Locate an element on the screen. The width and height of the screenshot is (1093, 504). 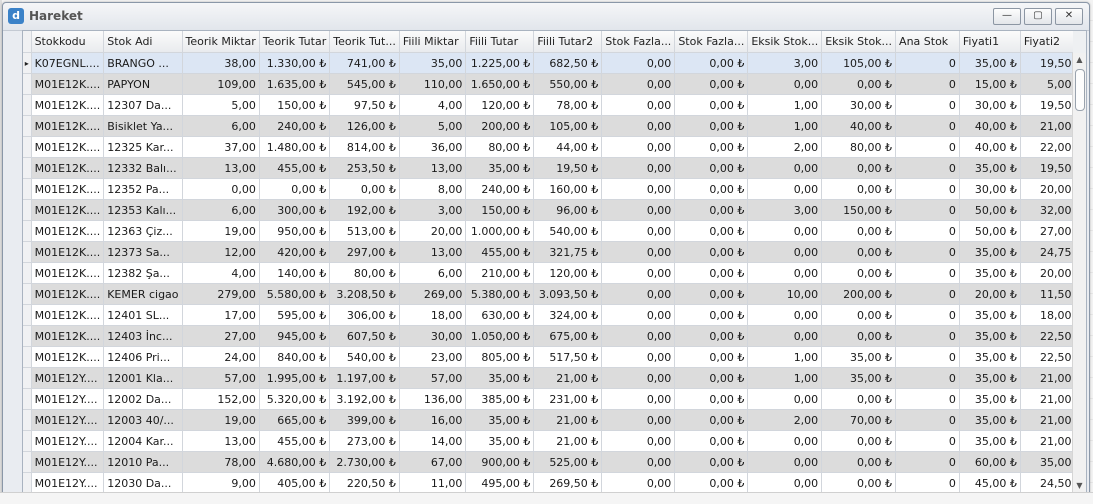
close-button: ✕ is located at coordinates (1069, 16).